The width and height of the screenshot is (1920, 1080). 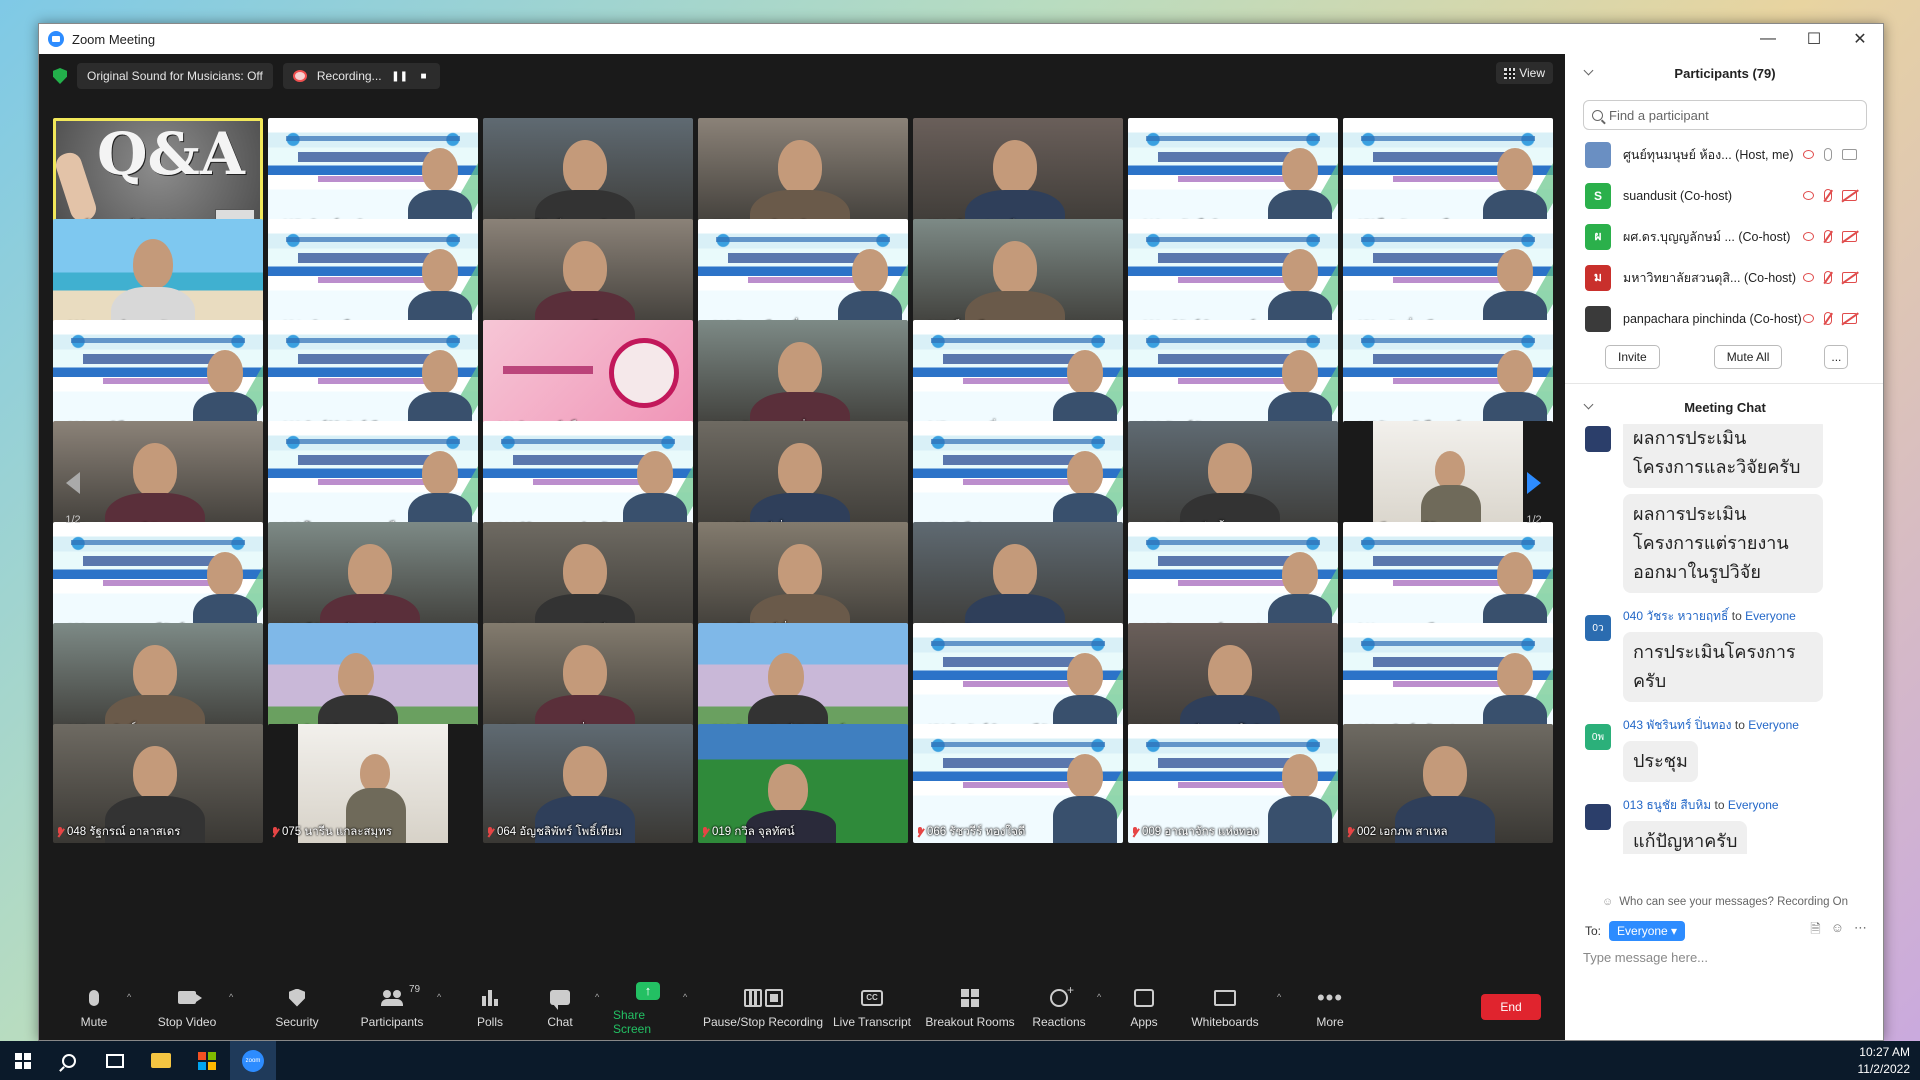 I want to click on store-app-button, so click(x=207, y=1060).